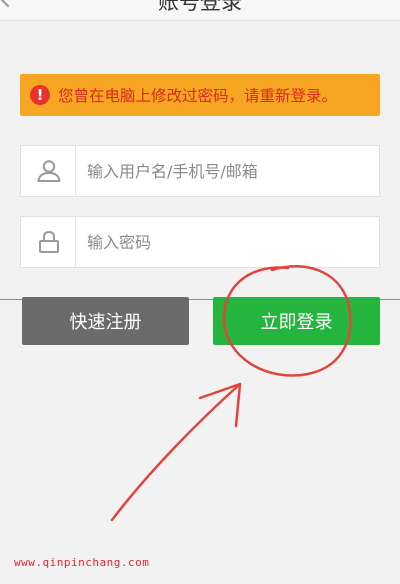 The image size is (400, 584). I want to click on page-title: 账号登录, so click(200, 7).